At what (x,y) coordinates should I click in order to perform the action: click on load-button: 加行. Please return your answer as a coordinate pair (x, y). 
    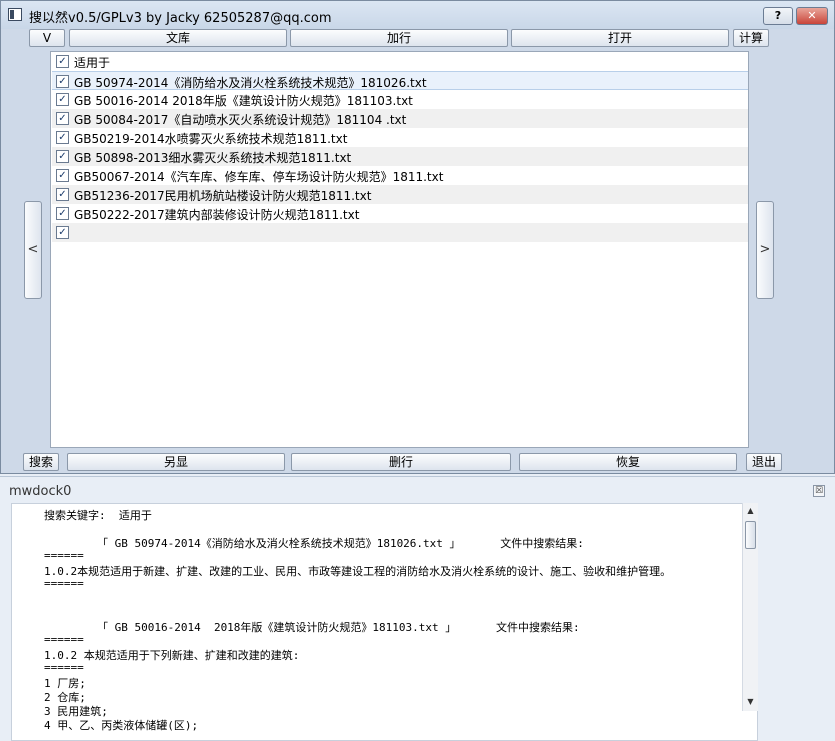
    Looking at the image, I should click on (399, 38).